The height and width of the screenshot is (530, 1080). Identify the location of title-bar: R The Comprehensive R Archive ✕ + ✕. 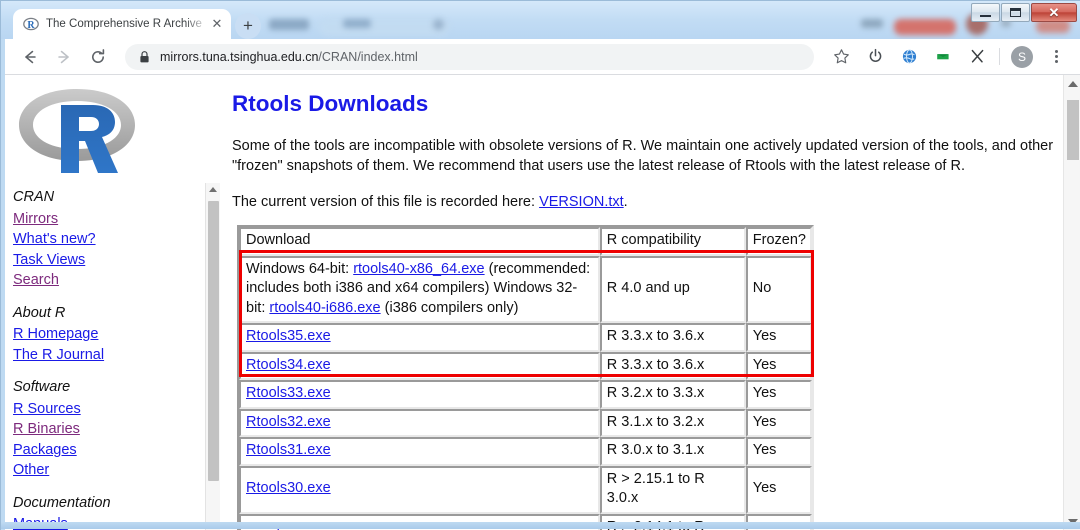
(540, 20).